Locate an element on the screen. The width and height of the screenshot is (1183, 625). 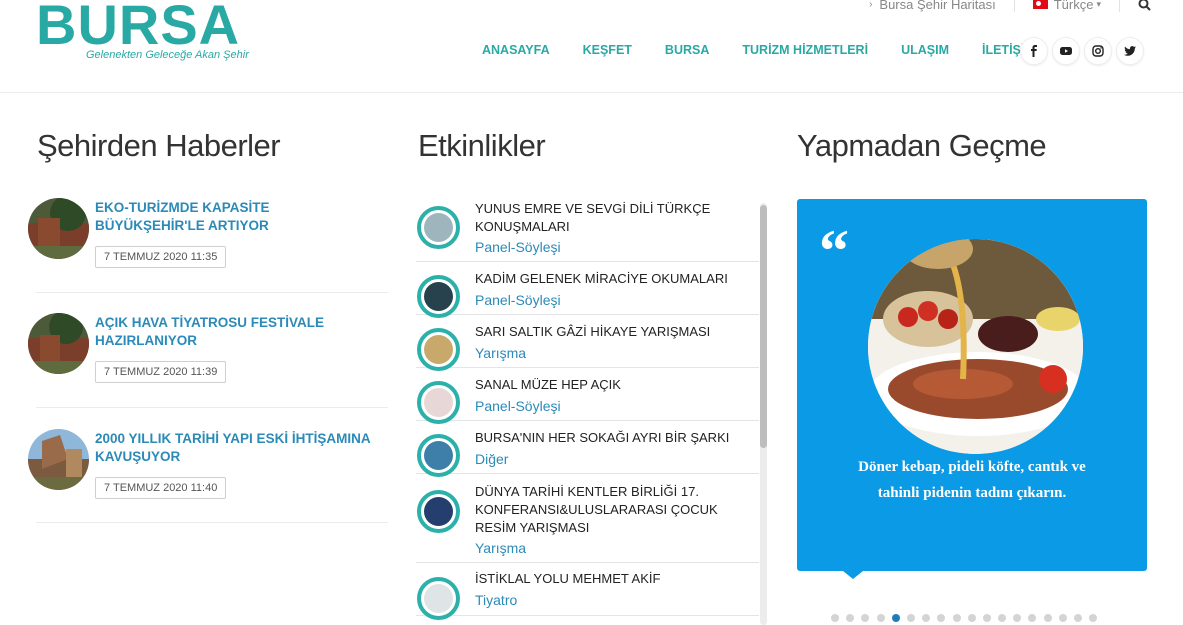
twitter-icon is located at coordinates (1130, 51).